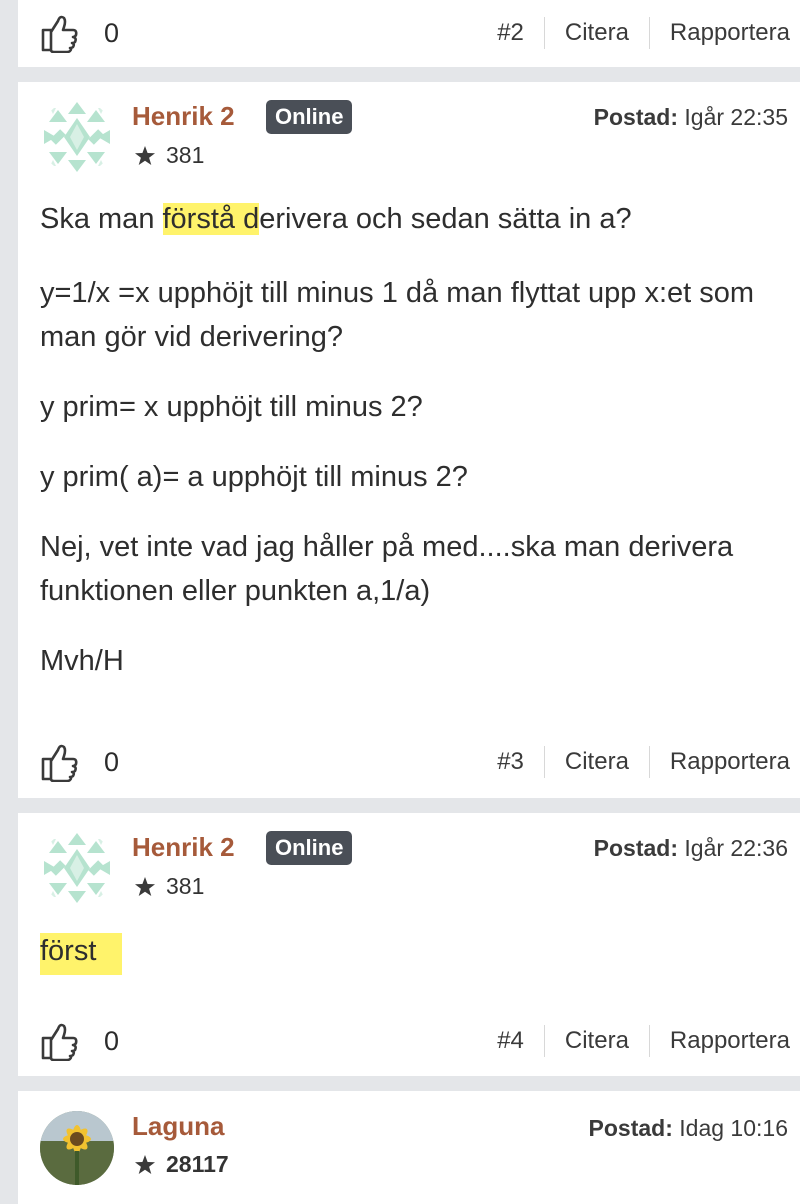  What do you see at coordinates (81, 954) in the screenshot?
I see `highlighted-text: först` at bounding box center [81, 954].